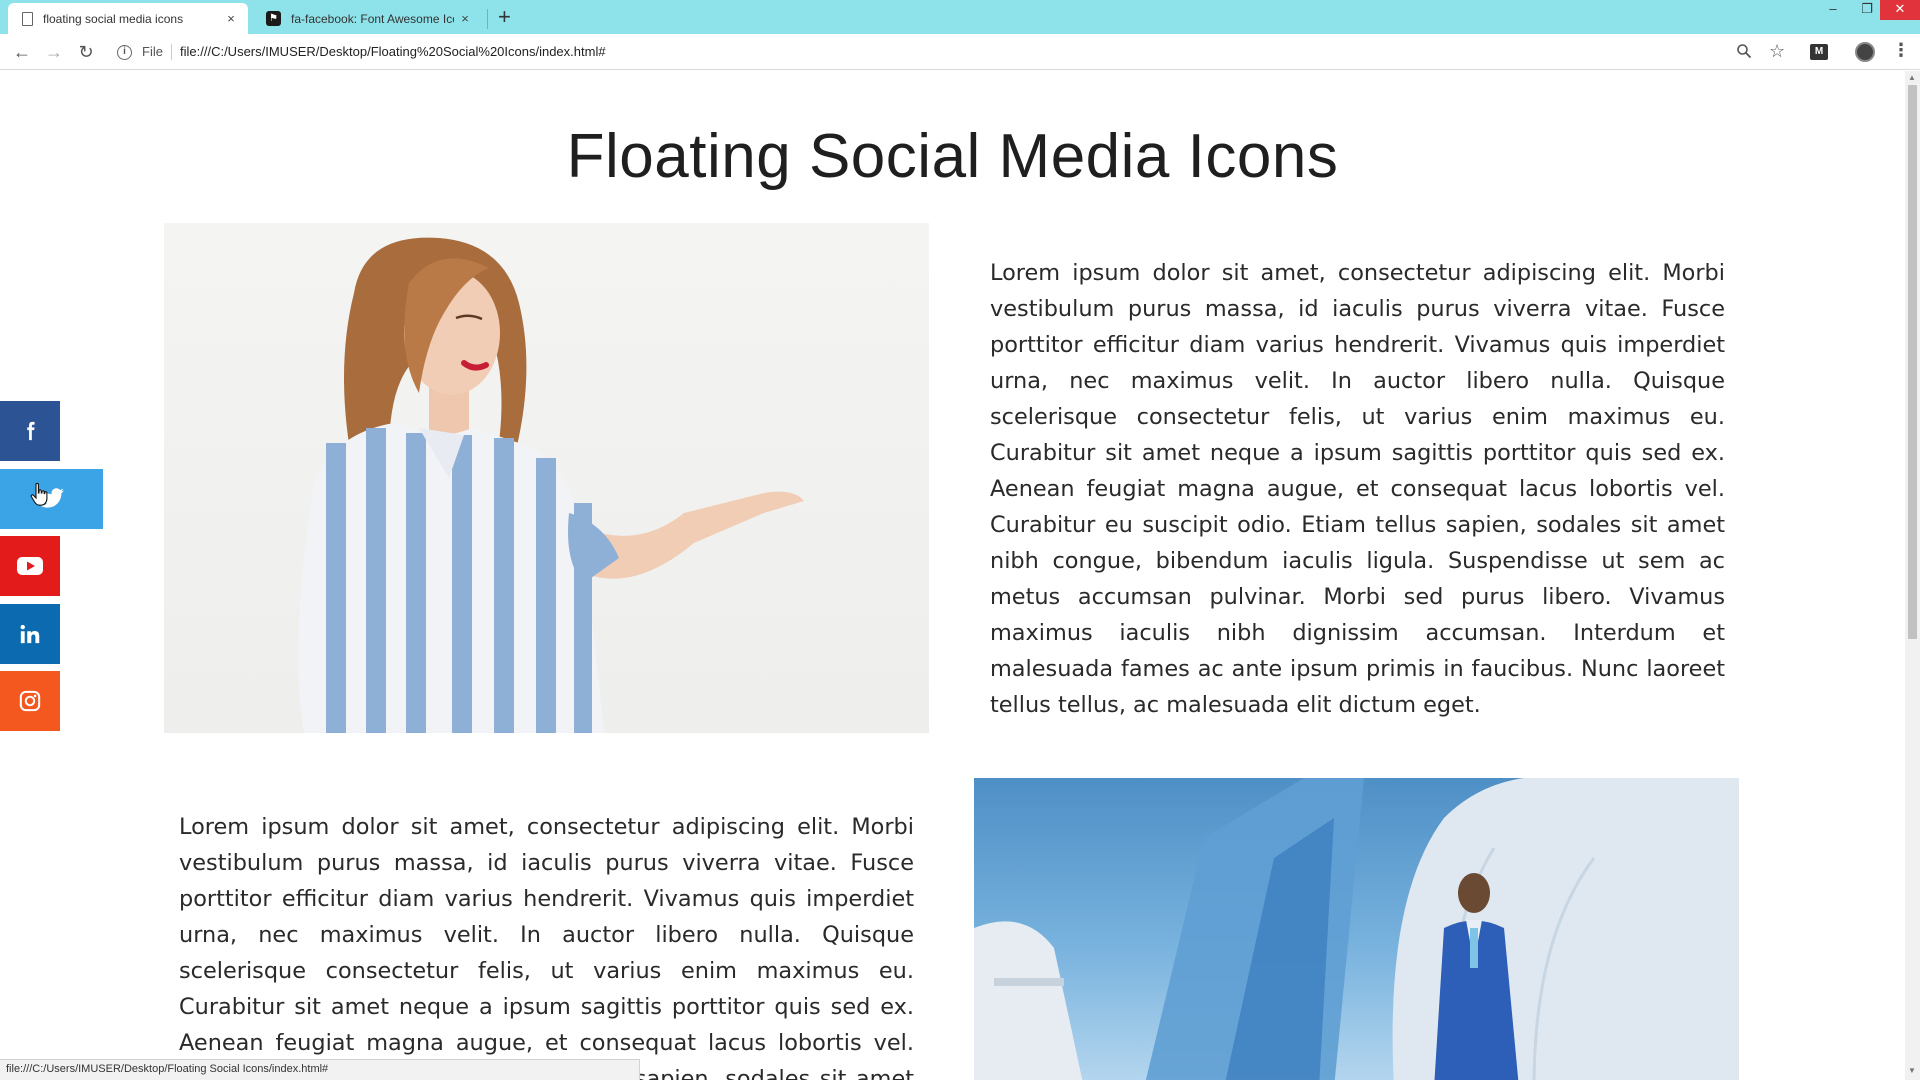  Describe the element at coordinates (51, 499) in the screenshot. I see `twitter-button` at that location.